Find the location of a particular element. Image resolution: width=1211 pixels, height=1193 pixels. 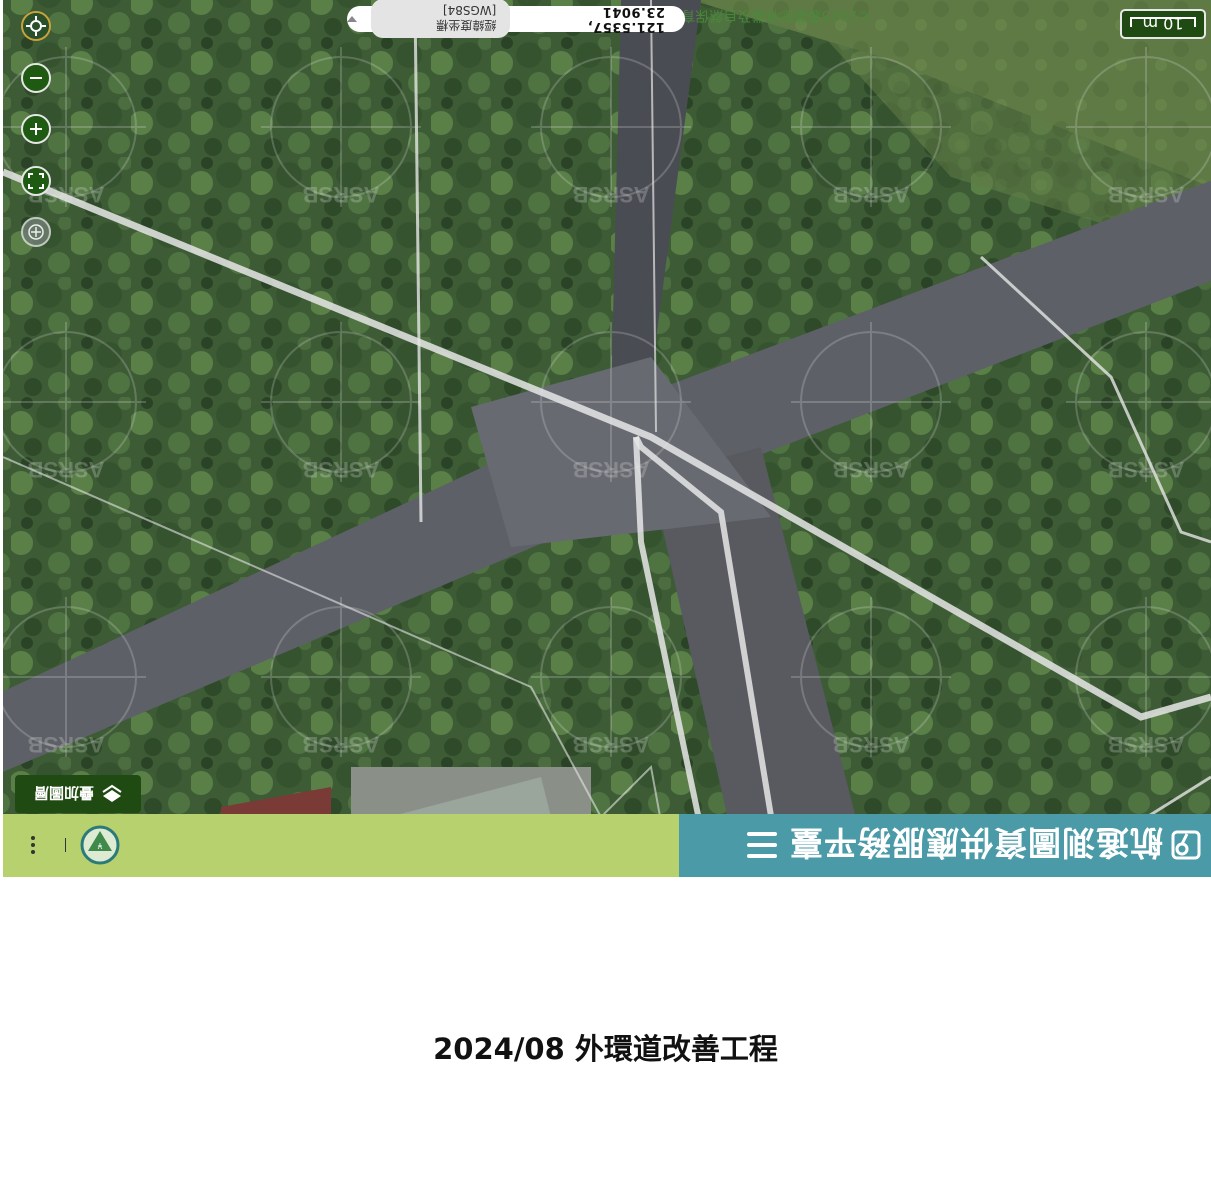

zoom-out-icon is located at coordinates (36, 78).